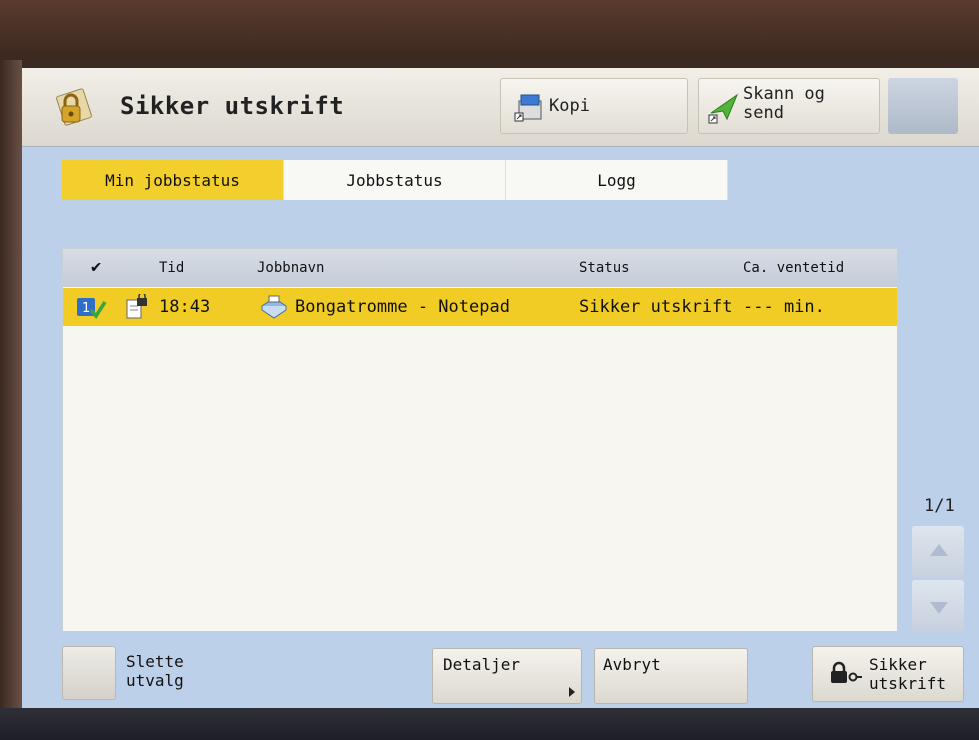 The width and height of the screenshot is (979, 740). What do you see at coordinates (185, 307) in the screenshot?
I see `job-time: 18:43` at bounding box center [185, 307].